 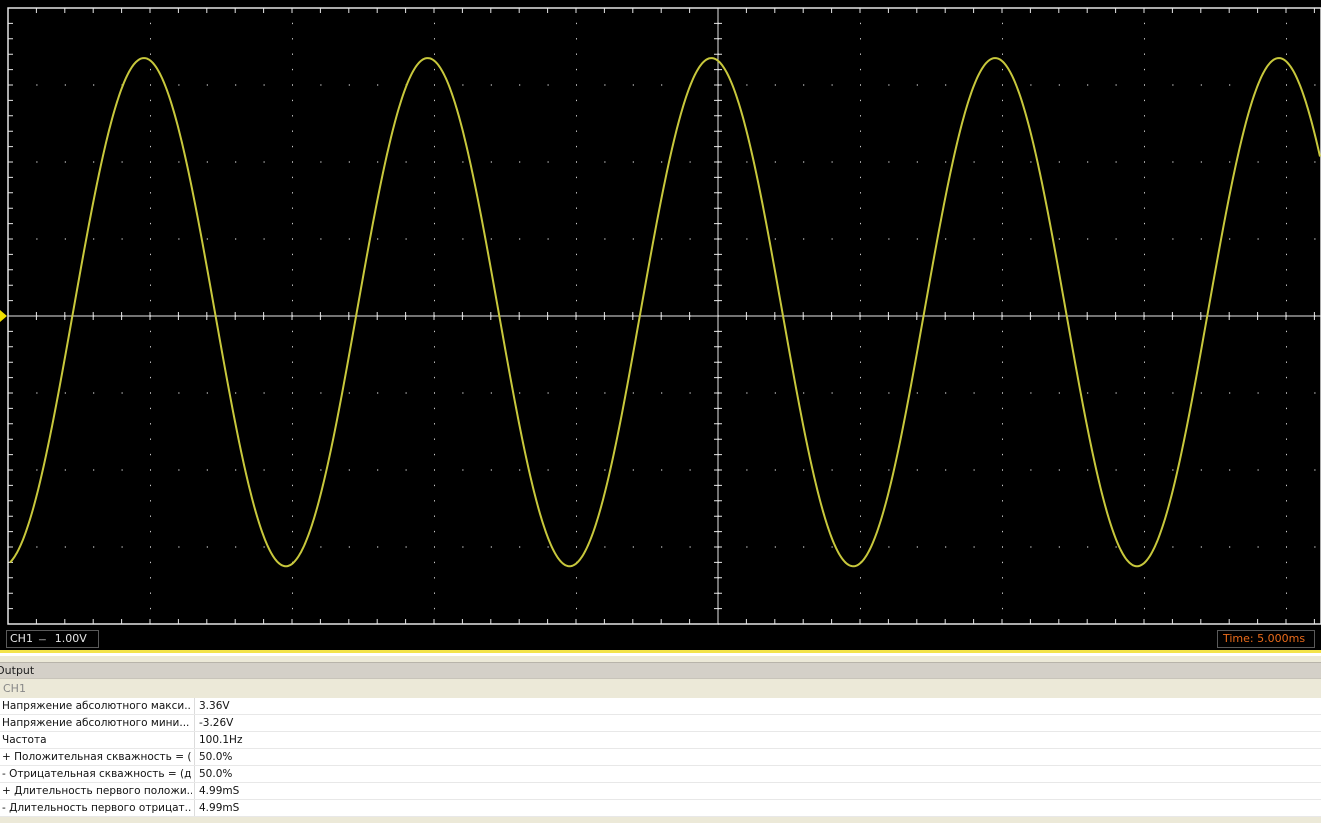 What do you see at coordinates (660, 774) in the screenshot?
I see `measurement-row: - Отрицательная скважность = (д... 50.0%` at bounding box center [660, 774].